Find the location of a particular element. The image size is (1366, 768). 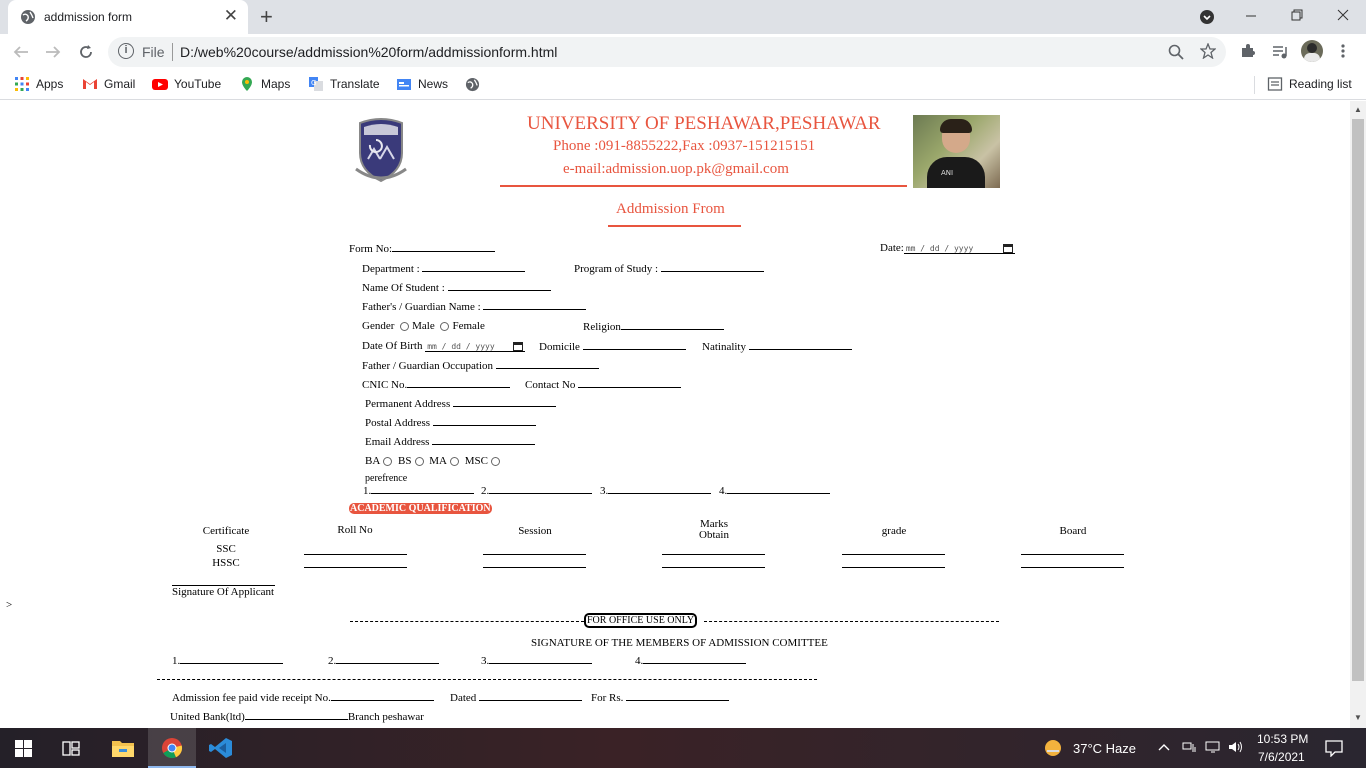

bookmark-translate: G Translate is located at coordinates (344, 84).